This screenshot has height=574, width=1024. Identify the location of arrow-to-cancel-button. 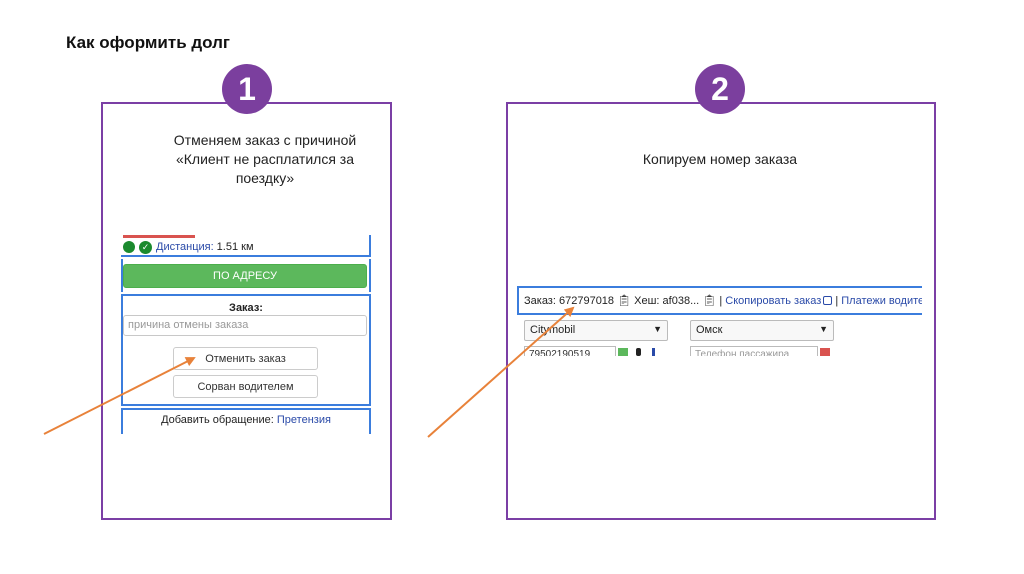
(119, 396).